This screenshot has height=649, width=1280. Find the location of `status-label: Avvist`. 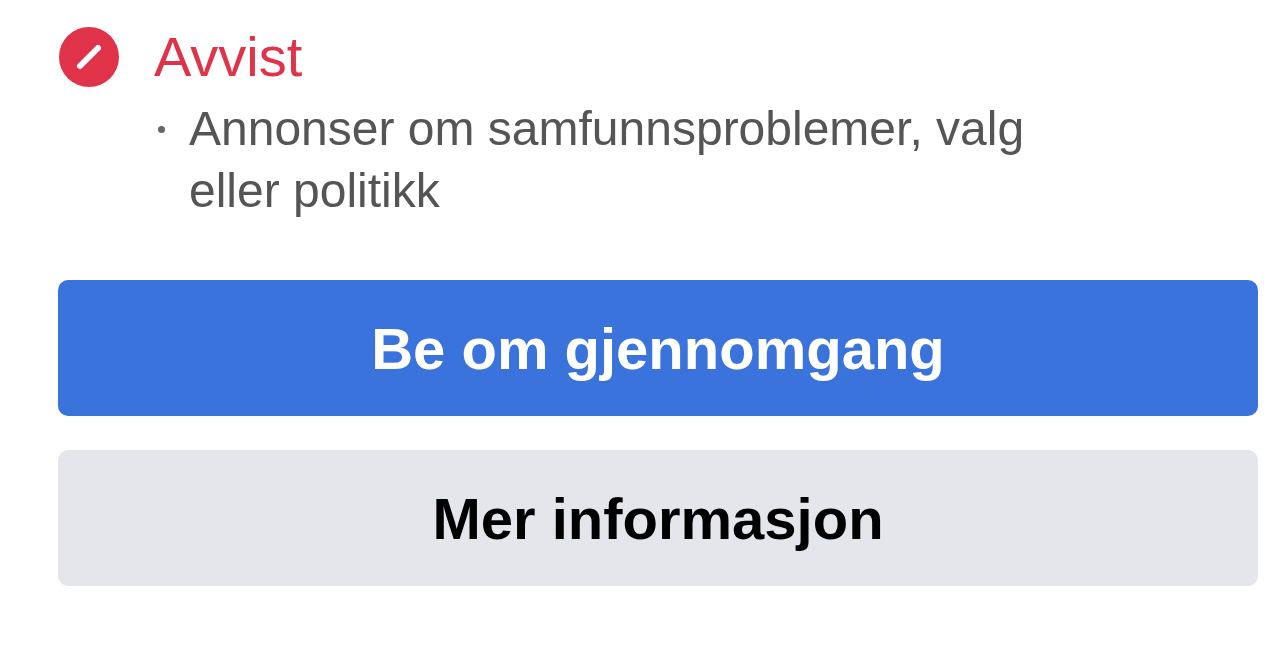

status-label: Avvist is located at coordinates (228, 57).